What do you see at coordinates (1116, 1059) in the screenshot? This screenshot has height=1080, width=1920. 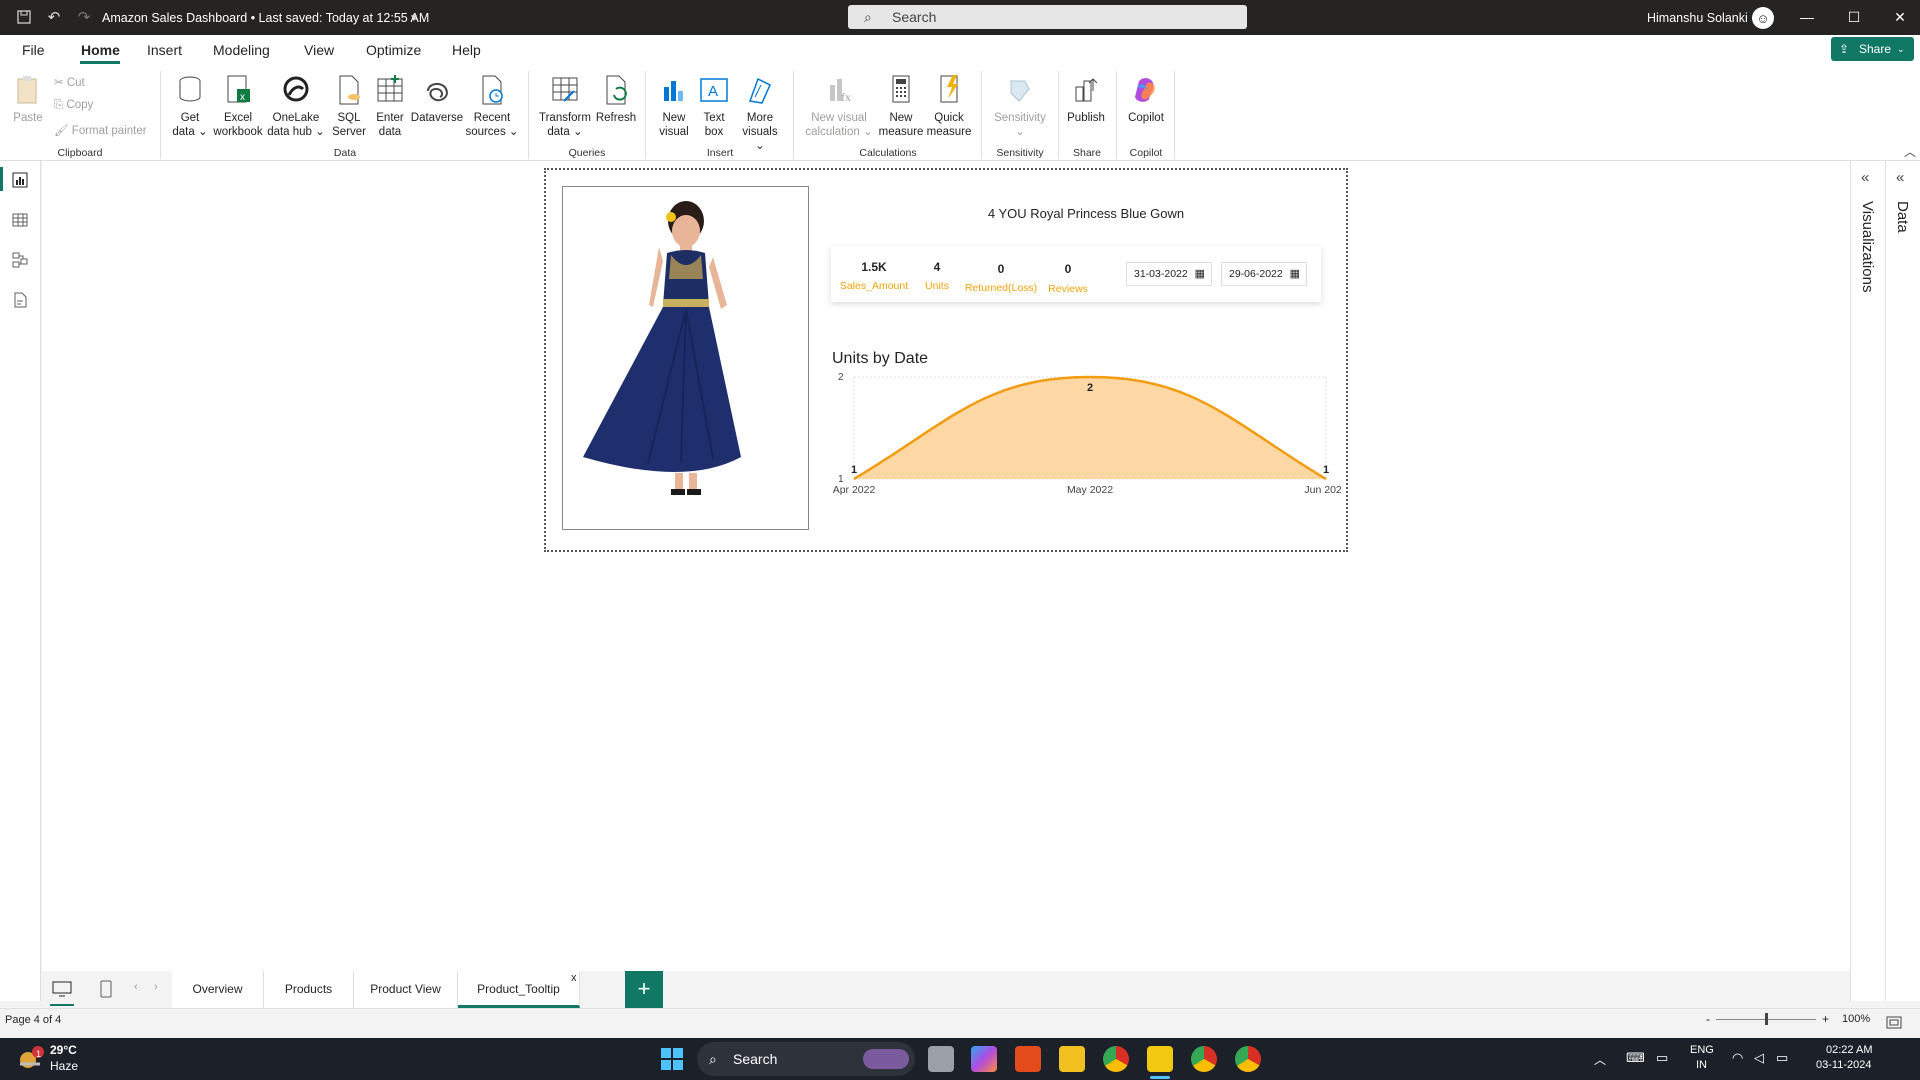 I see `chrome-icon` at bounding box center [1116, 1059].